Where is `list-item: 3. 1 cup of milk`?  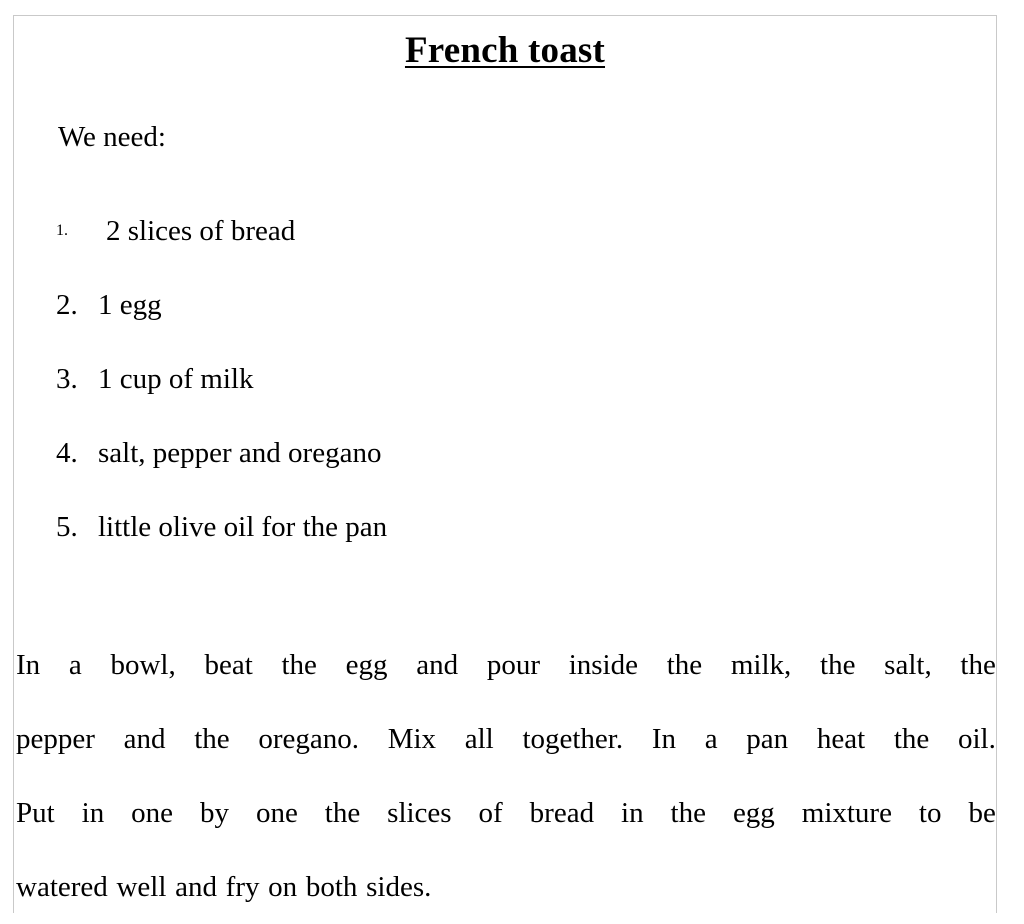 list-item: 3. 1 cup of milk is located at coordinates (505, 379).